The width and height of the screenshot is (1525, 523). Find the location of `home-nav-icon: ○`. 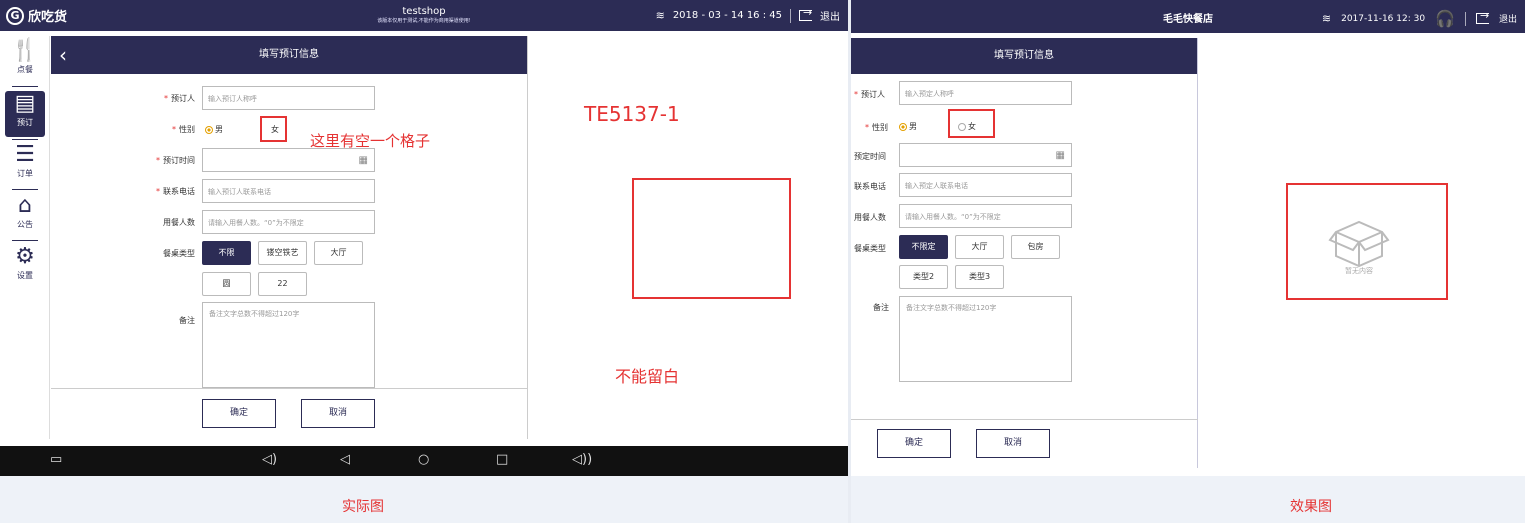

home-nav-icon: ○ is located at coordinates (423, 459).